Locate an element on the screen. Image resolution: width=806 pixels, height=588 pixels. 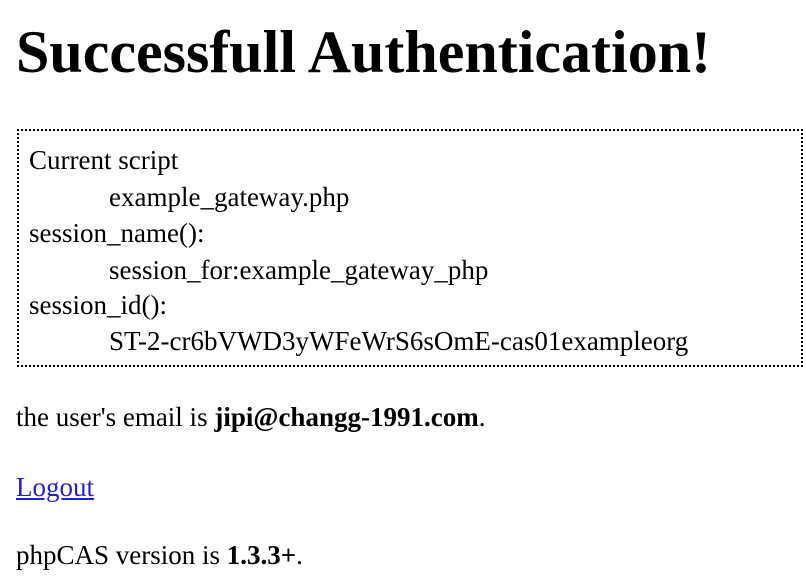
version-suffix: . is located at coordinates (299, 555).